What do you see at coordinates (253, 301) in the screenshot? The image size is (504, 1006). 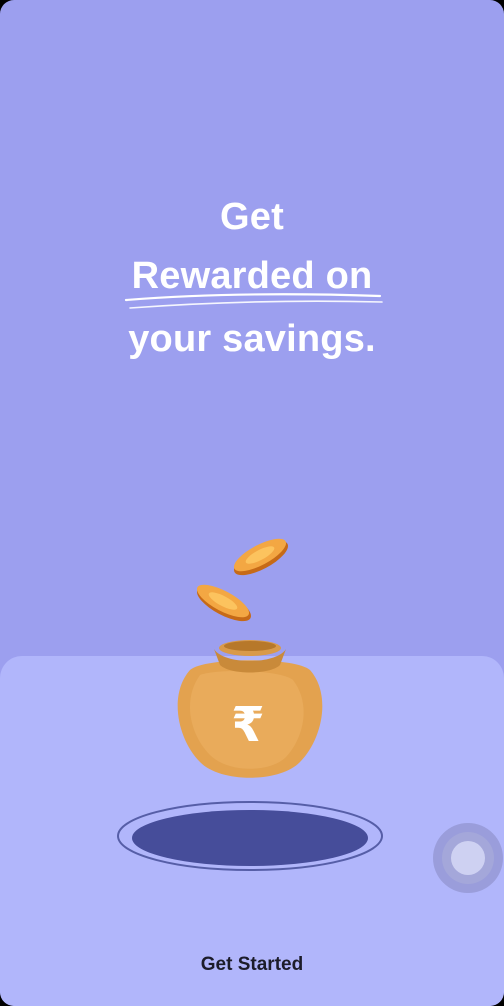 I see `headline-underline-decoration` at bounding box center [253, 301].